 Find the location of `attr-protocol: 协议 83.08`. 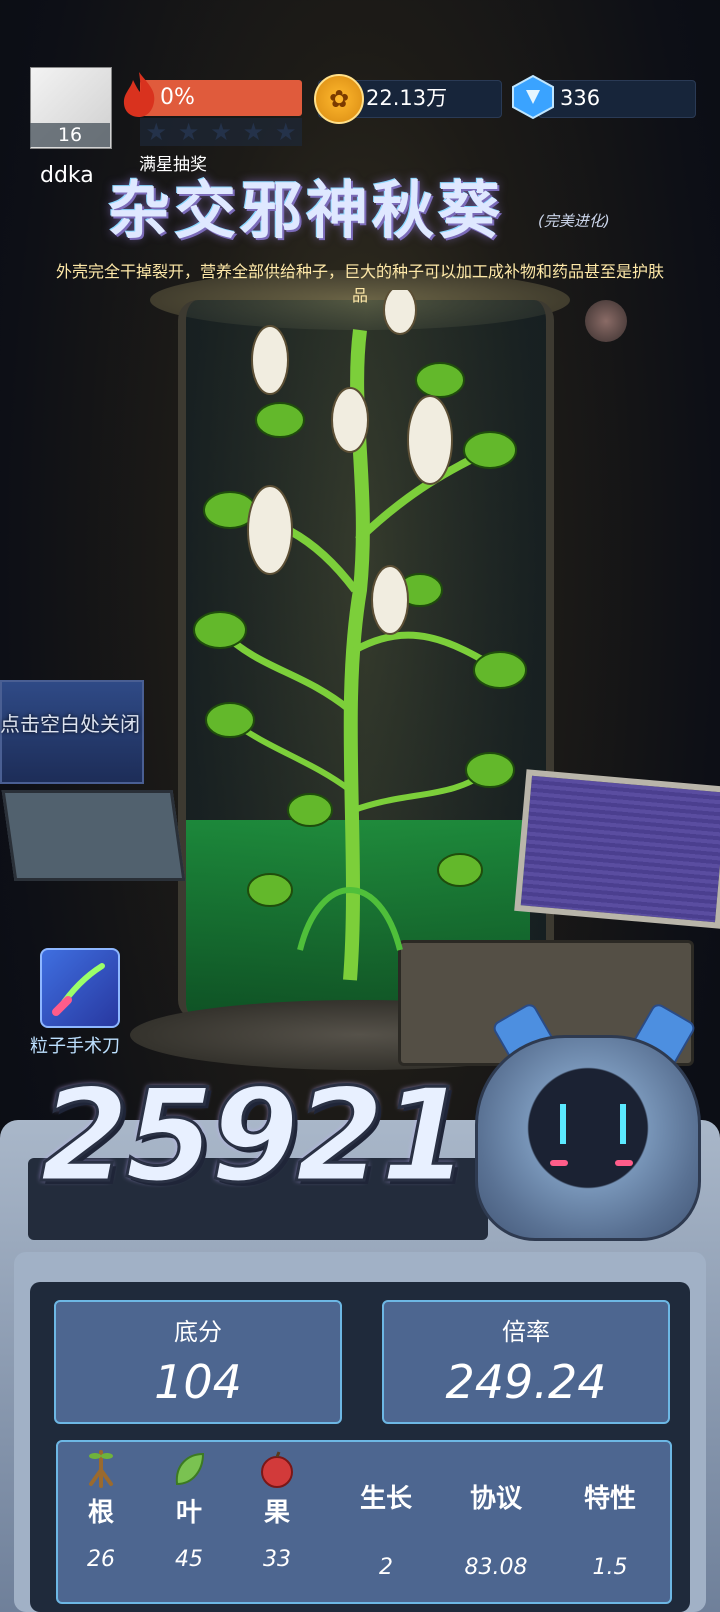

attr-protocol: 协议 83.08 is located at coordinates (496, 1515).